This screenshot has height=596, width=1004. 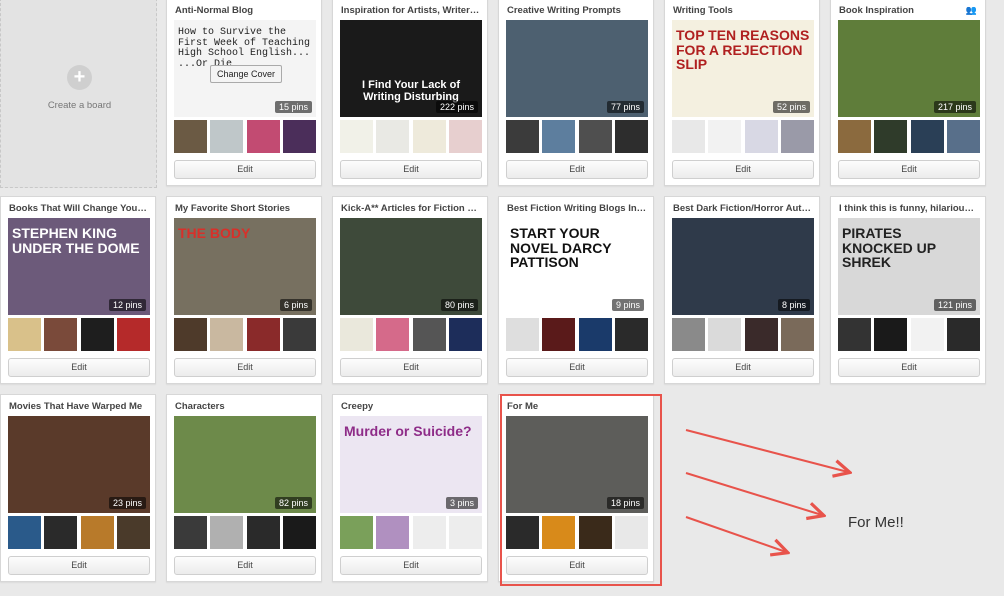 What do you see at coordinates (876, 522) in the screenshot?
I see `annotation-text: For Me!!` at bounding box center [876, 522].